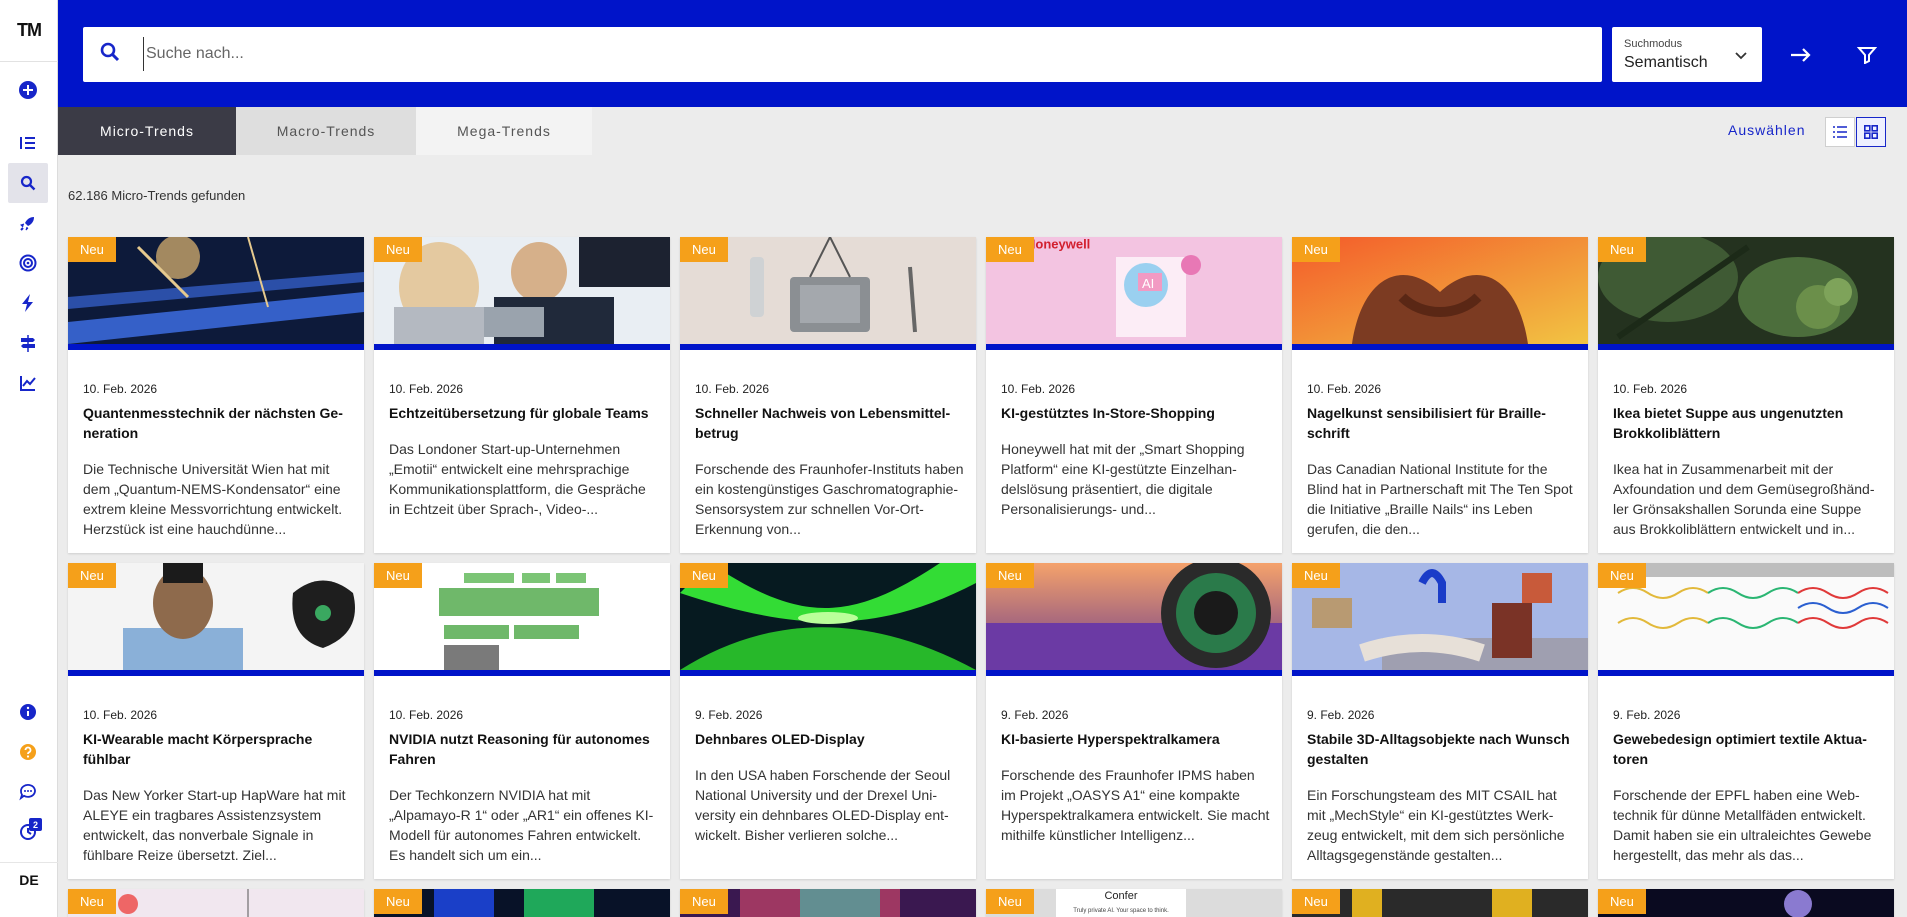 This screenshot has width=1907, height=917. Describe the element at coordinates (1135, 413) in the screenshot. I see `trend-card-title: KI-gestütztes In-Store-Shopping` at that location.